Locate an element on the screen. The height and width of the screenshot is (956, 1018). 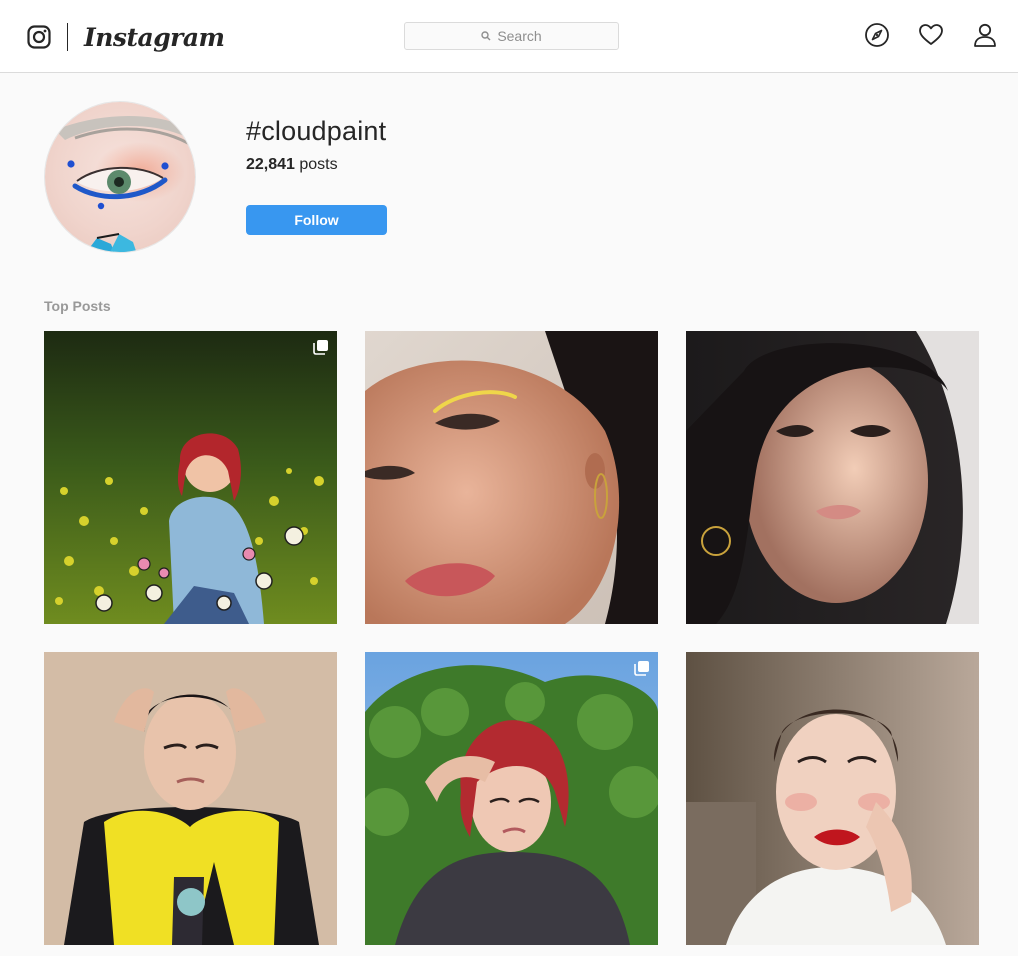
search-icon is located at coordinates (486, 36).